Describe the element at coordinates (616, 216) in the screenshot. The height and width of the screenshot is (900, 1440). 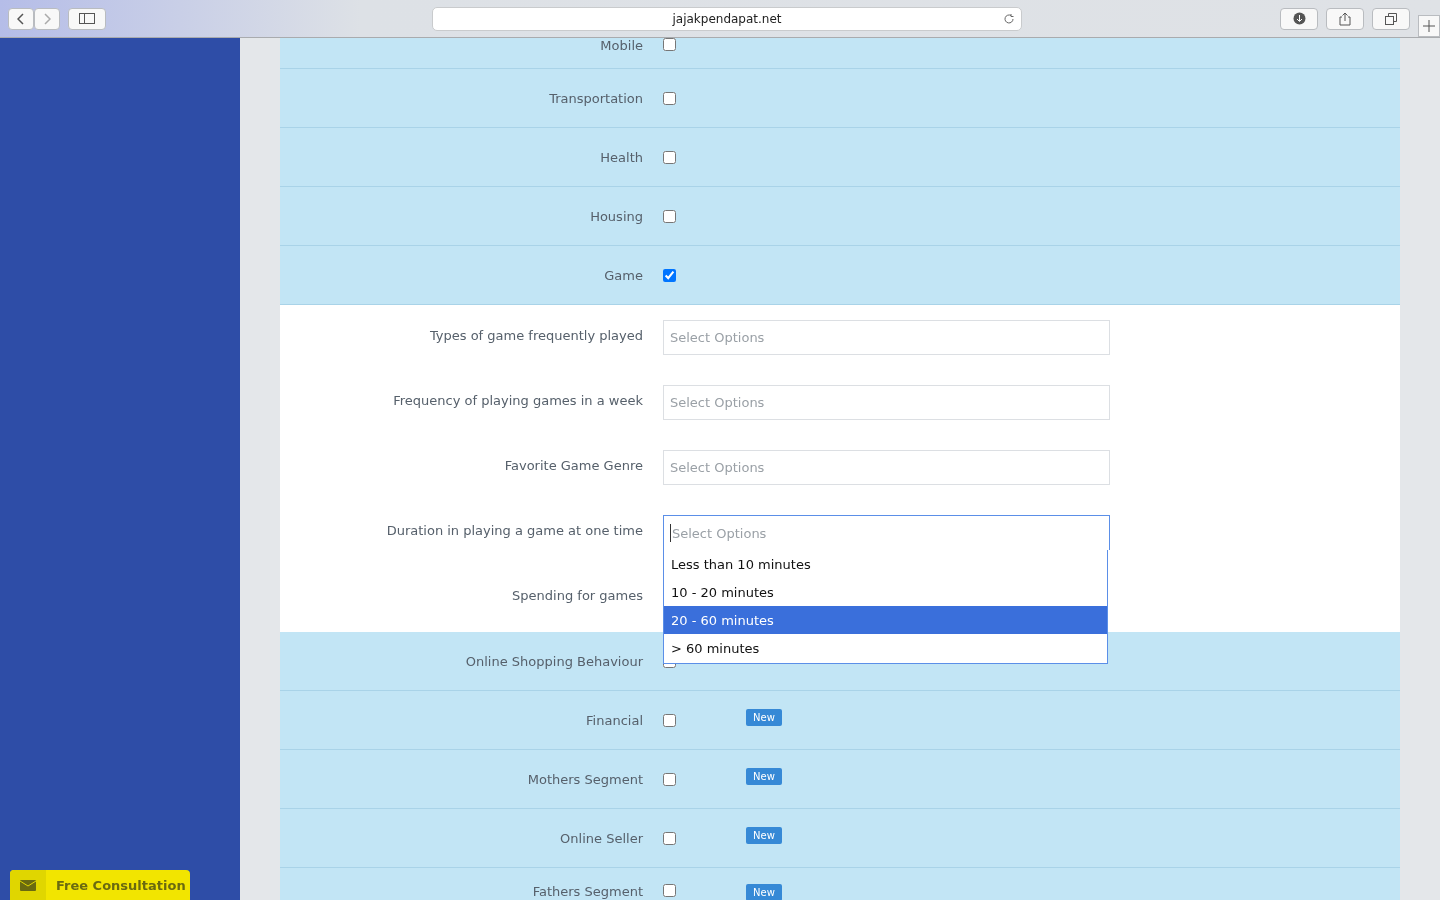
I see `row-label: Housing` at that location.